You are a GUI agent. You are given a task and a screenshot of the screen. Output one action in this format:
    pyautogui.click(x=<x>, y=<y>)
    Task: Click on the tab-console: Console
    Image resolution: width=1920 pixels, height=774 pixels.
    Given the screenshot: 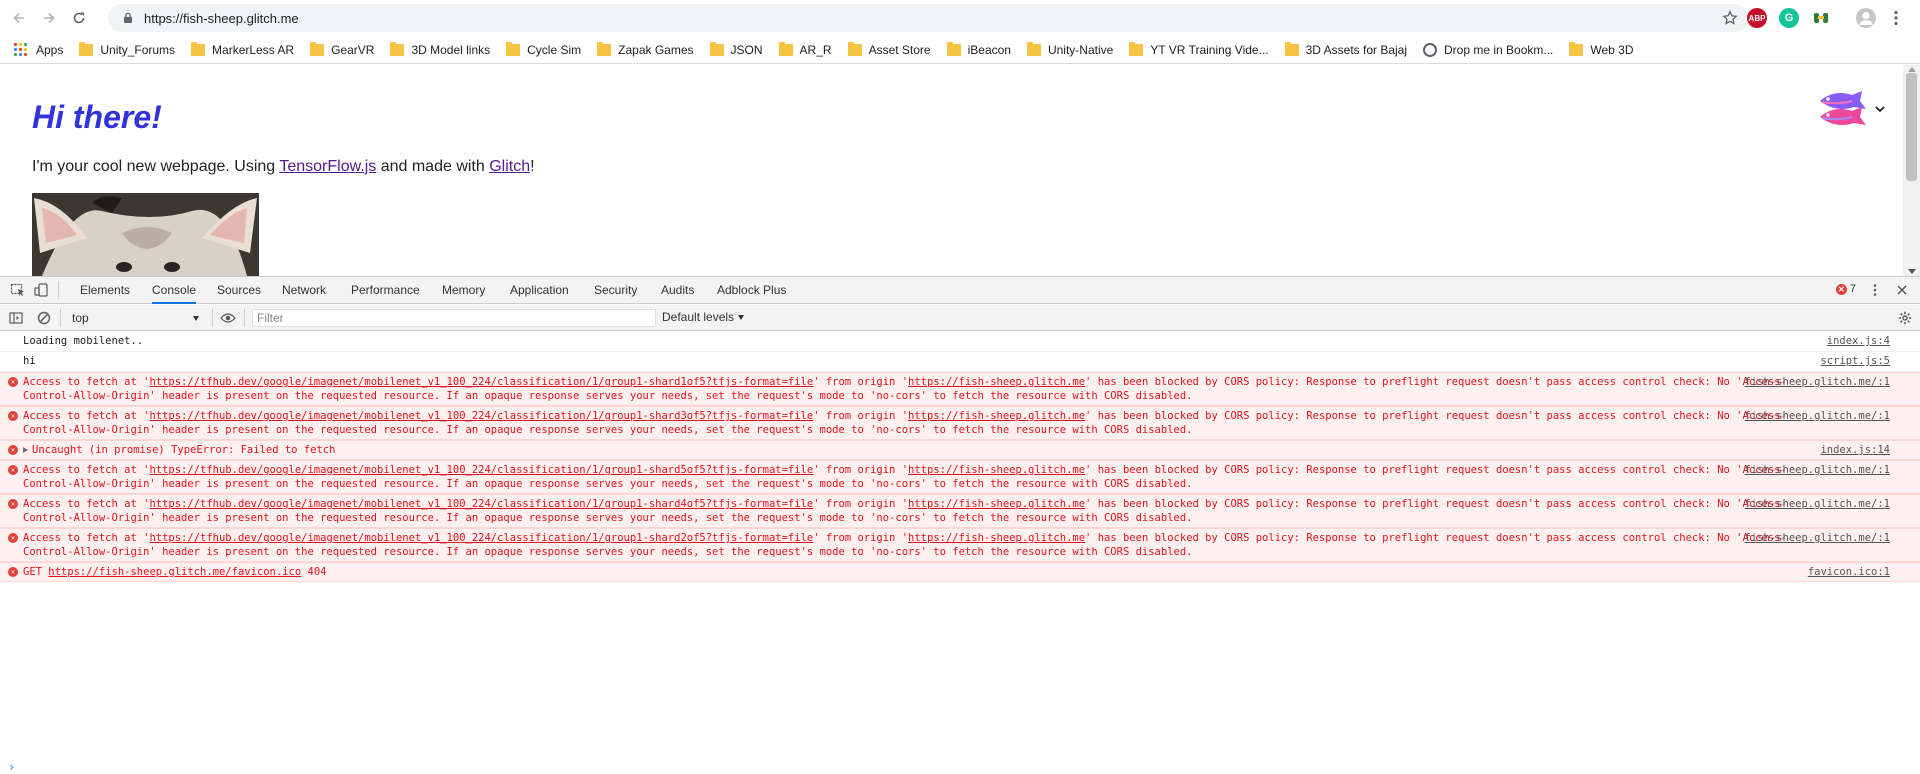 What is the action you would take?
    pyautogui.click(x=174, y=290)
    